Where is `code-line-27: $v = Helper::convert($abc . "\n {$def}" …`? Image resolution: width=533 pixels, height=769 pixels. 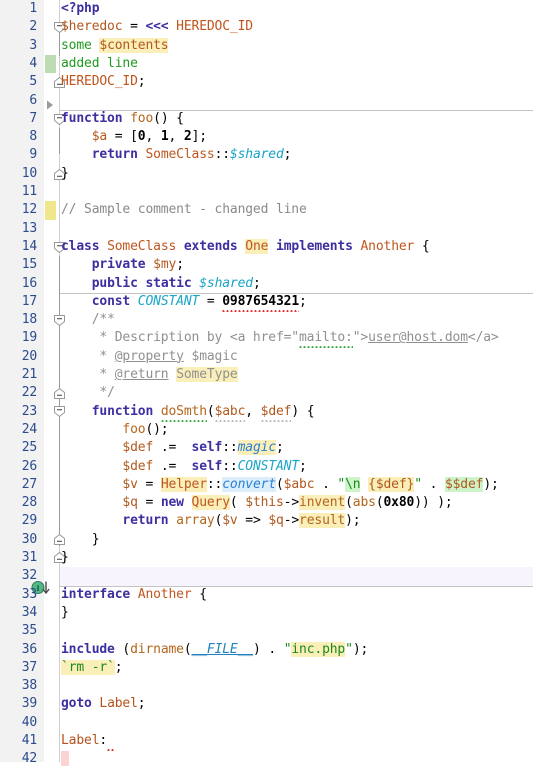 code-line-27: $v = Helper::convert($abc . "\n {$def}" … is located at coordinates (280, 485).